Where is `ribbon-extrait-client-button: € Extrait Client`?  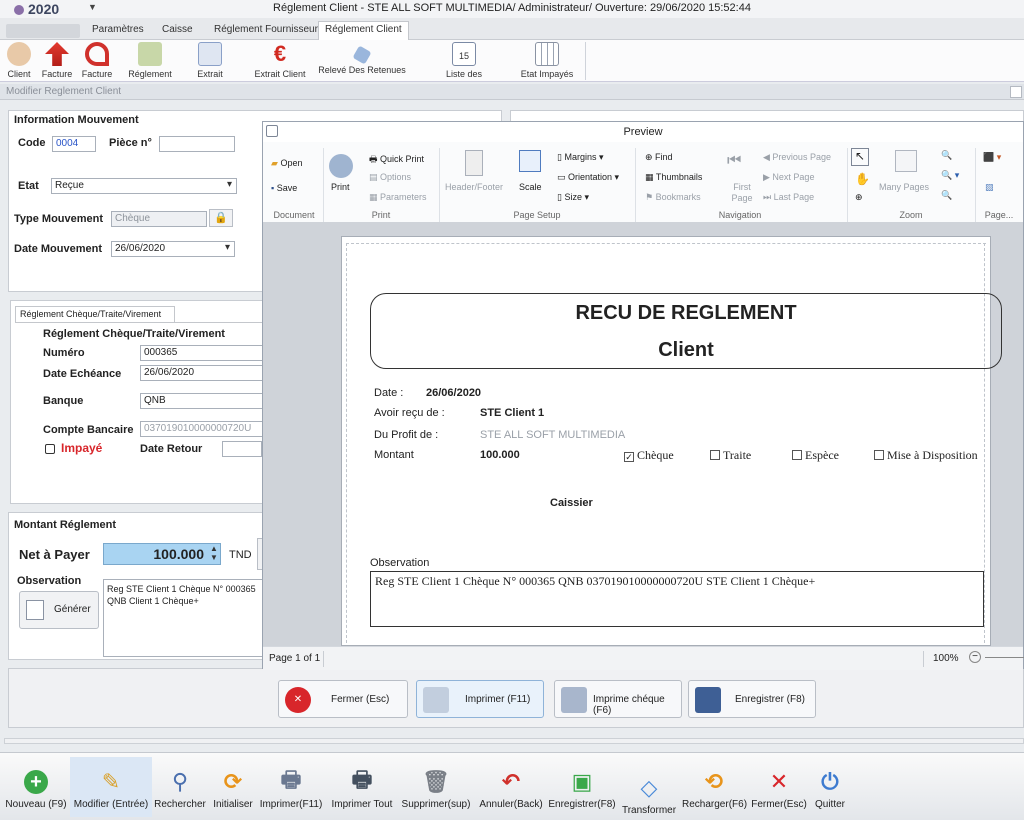 ribbon-extrait-client-button: € Extrait Client is located at coordinates (280, 60).